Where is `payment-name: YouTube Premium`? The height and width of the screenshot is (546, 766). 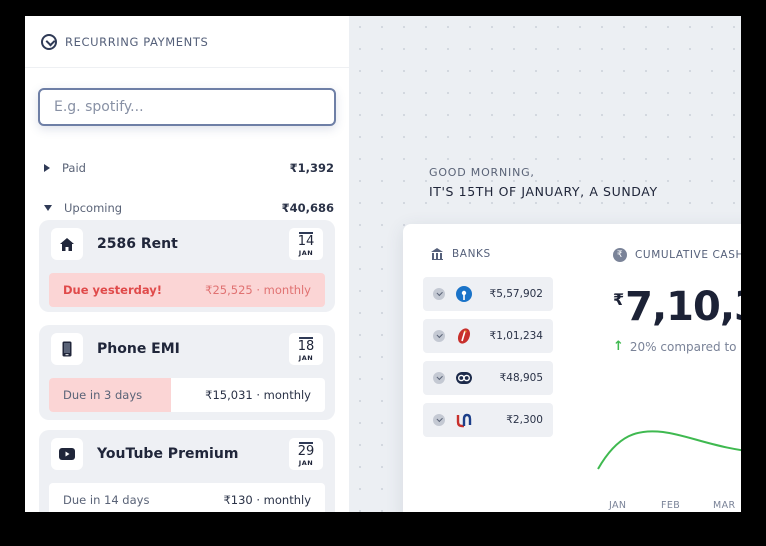
payment-name: YouTube Premium is located at coordinates (168, 454).